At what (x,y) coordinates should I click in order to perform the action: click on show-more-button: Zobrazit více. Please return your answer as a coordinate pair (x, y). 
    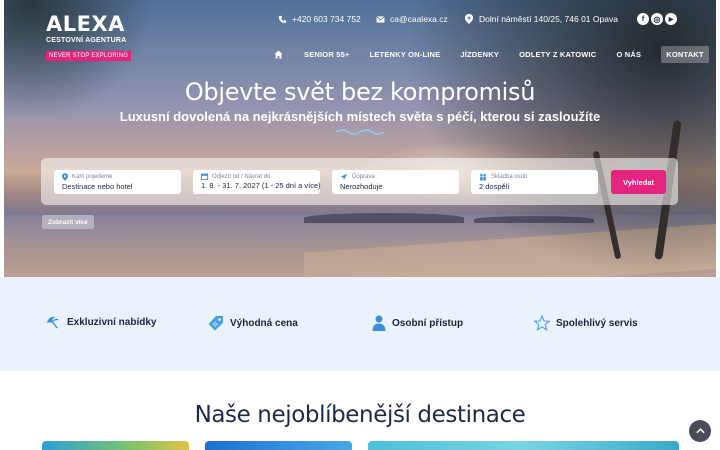
    Looking at the image, I should click on (68, 222).